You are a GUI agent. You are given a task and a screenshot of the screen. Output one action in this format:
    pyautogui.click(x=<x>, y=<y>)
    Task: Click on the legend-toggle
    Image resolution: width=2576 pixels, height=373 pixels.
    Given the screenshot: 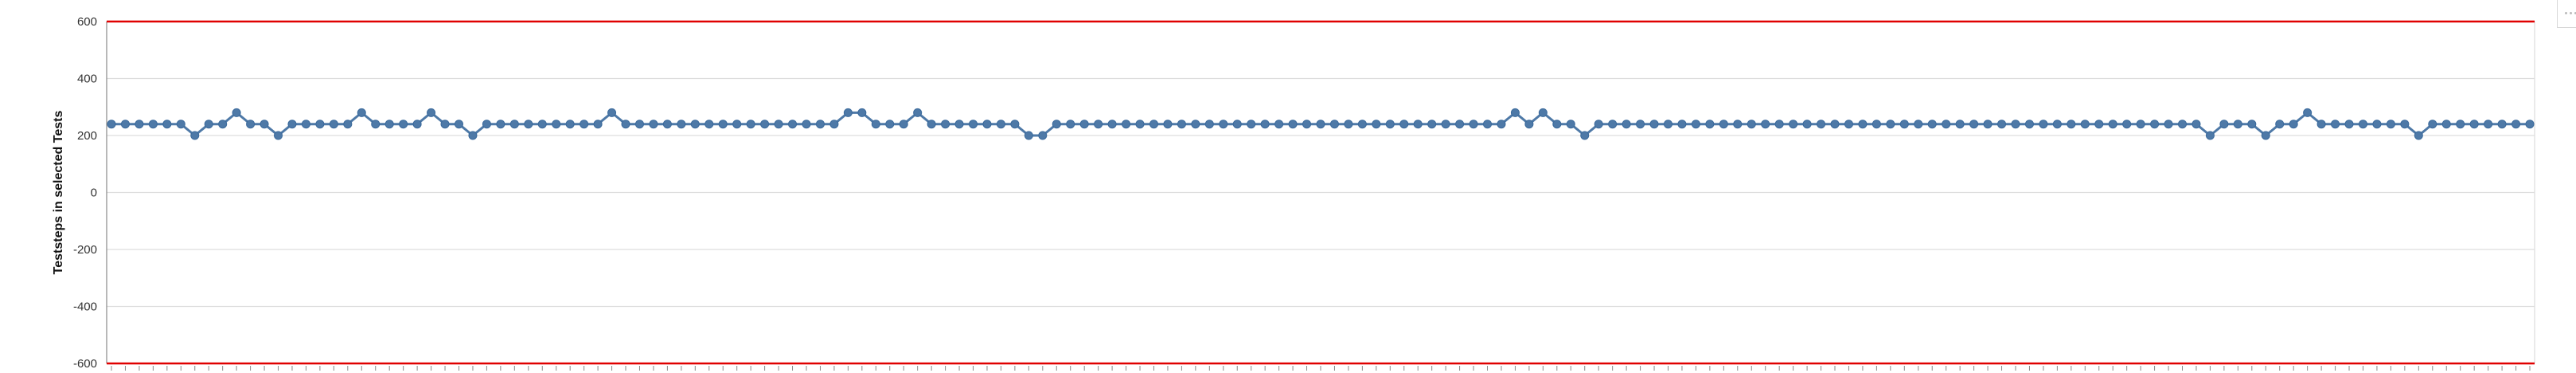 What is the action you would take?
    pyautogui.click(x=2566, y=14)
    